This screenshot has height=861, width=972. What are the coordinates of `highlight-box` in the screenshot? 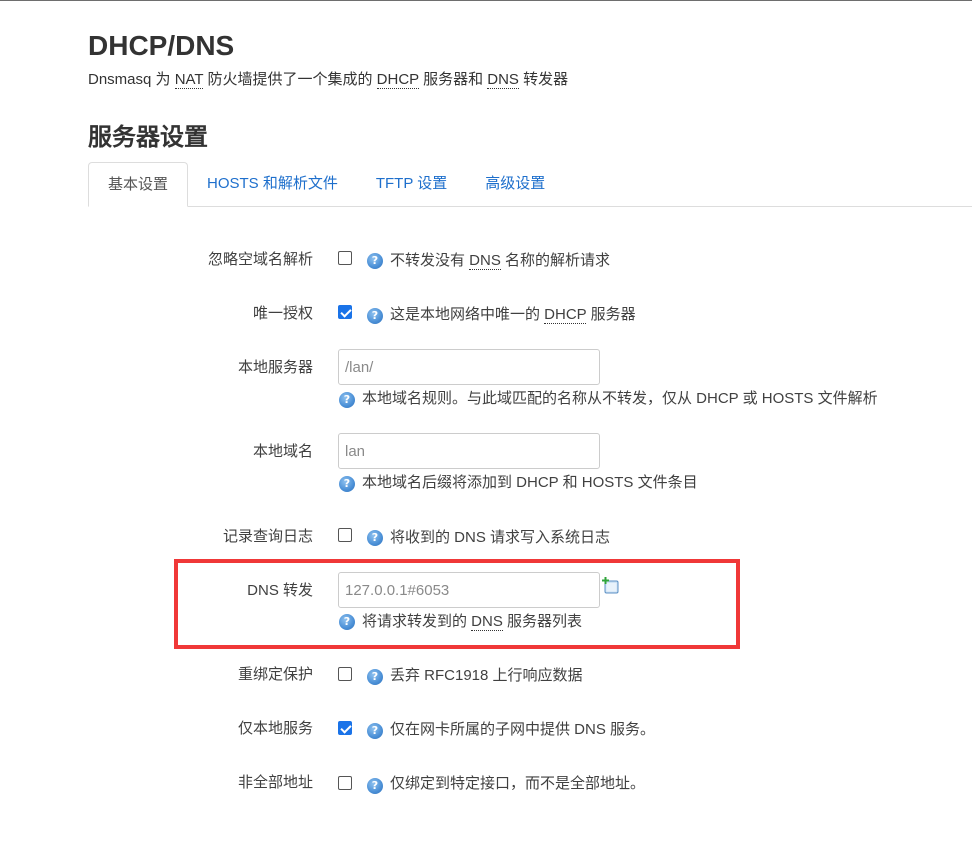 It's located at (457, 604).